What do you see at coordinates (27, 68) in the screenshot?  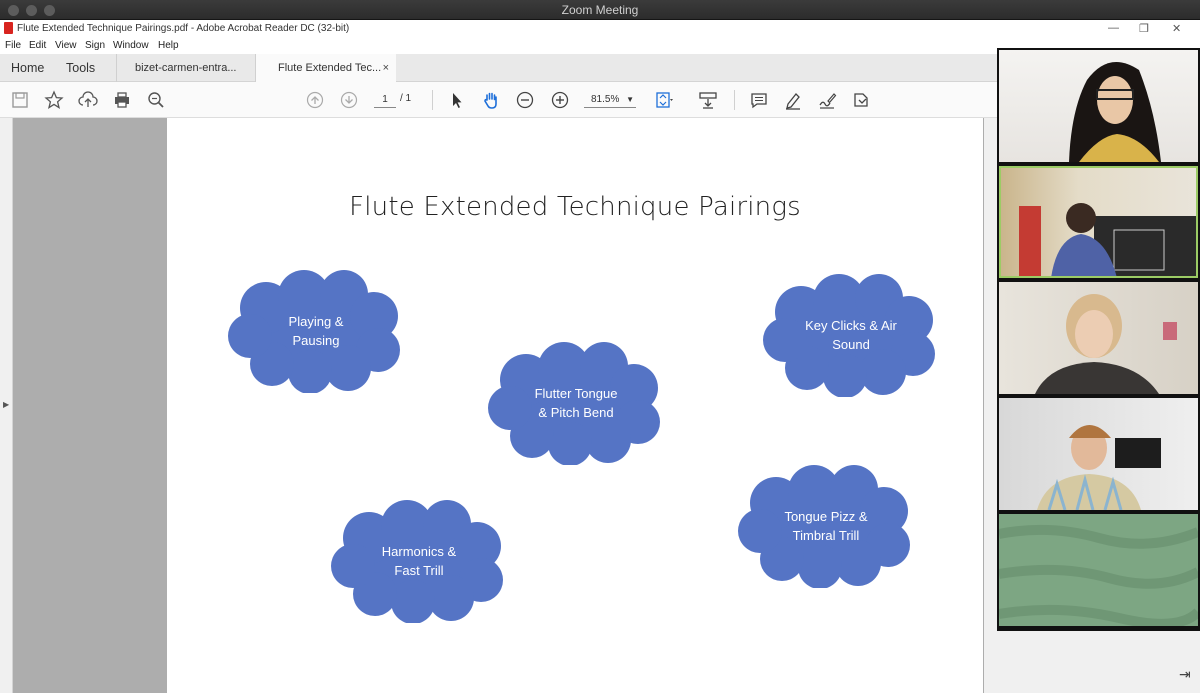 I see `tab-home: Home` at bounding box center [27, 68].